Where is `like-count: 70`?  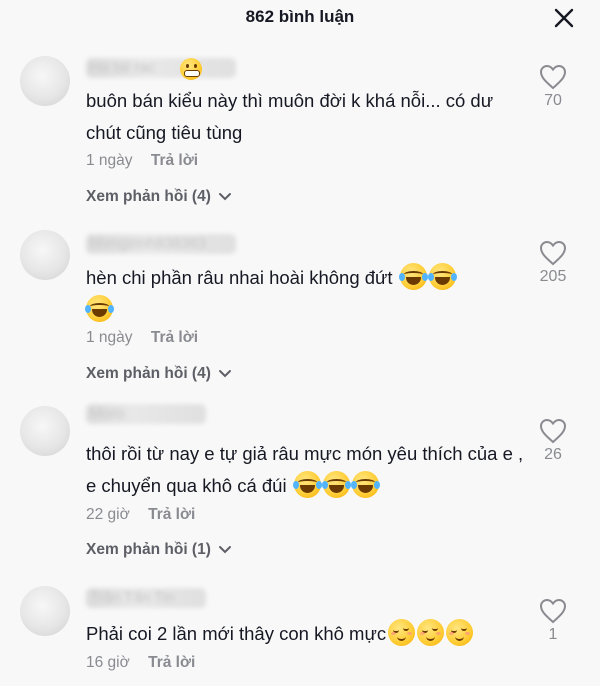
like-count: 70 is located at coordinates (553, 100).